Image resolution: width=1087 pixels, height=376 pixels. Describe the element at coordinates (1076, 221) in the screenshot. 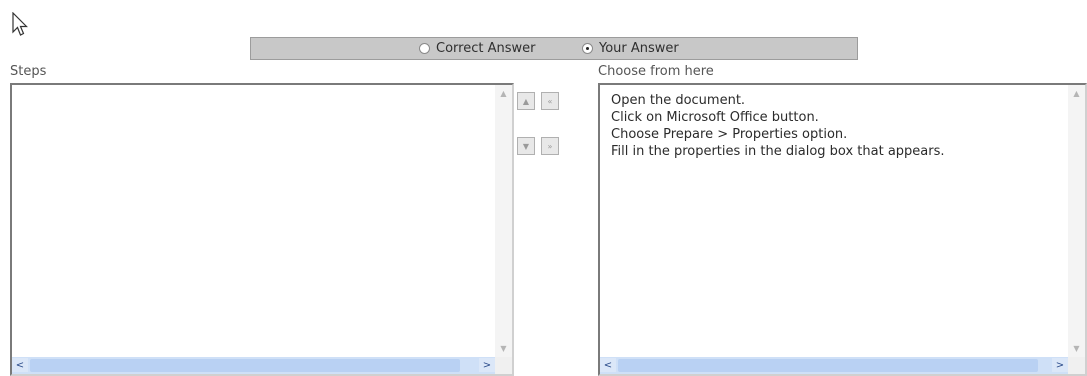

I see `choose-vertical-scrollbar: ▲ ▼` at that location.